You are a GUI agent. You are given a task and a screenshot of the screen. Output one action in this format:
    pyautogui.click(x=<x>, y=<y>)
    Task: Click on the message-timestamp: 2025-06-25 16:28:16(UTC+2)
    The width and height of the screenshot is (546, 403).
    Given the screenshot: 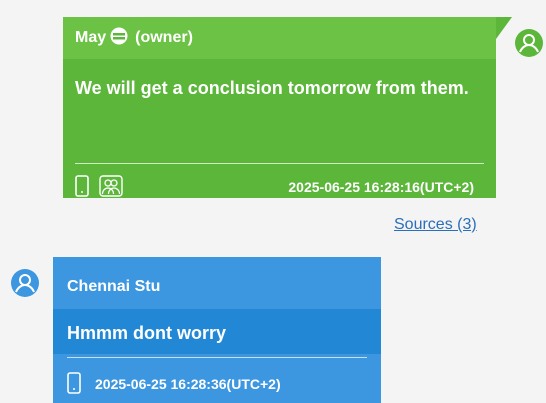 What is the action you would take?
    pyautogui.click(x=381, y=187)
    